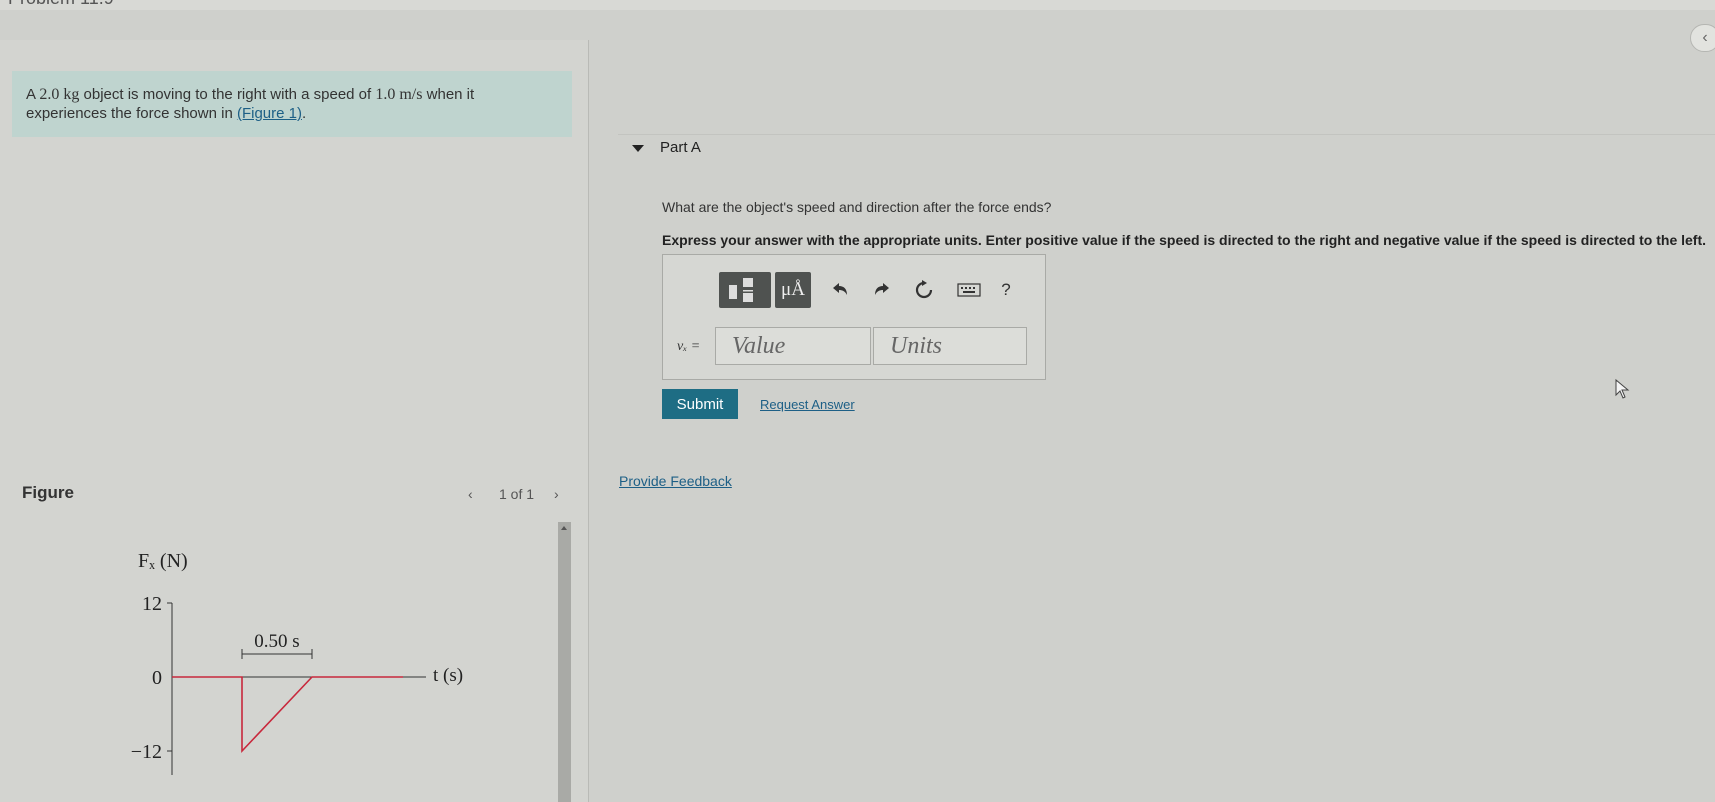 Image resolution: width=1715 pixels, height=802 pixels. What do you see at coordinates (793, 290) in the screenshot?
I see `units-button: μÅ` at bounding box center [793, 290].